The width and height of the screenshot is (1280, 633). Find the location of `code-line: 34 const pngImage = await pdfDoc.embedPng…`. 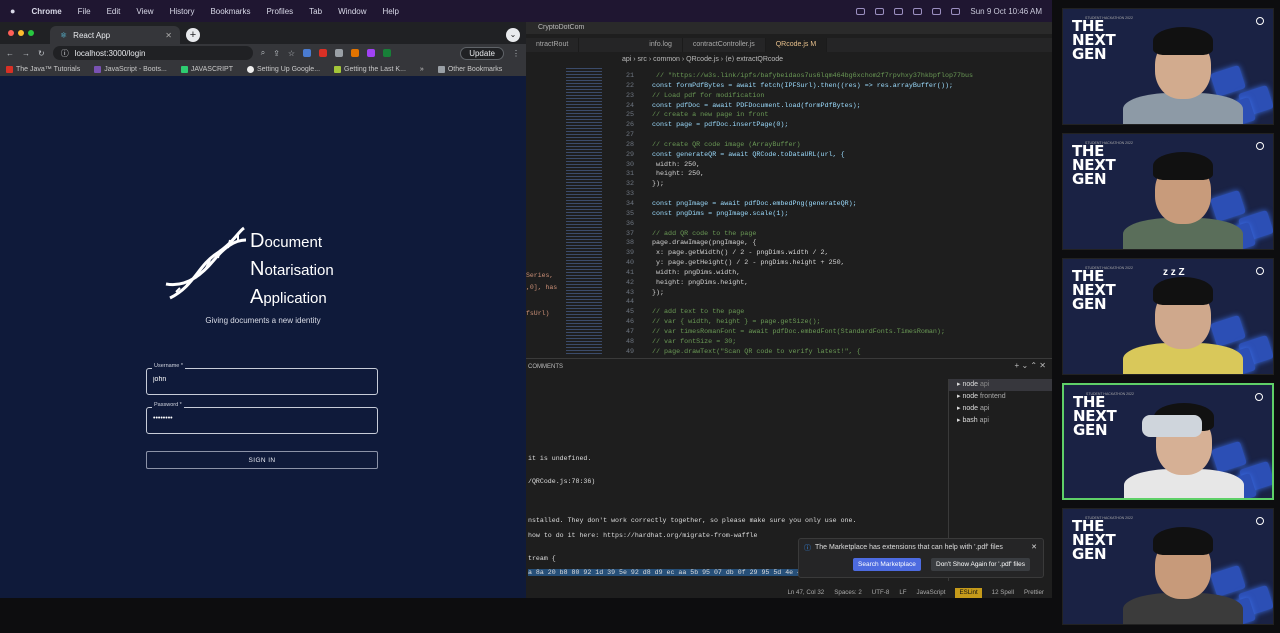

code-line: 34 const pngImage = await pdfDoc.embedPng… is located at coordinates (824, 205).